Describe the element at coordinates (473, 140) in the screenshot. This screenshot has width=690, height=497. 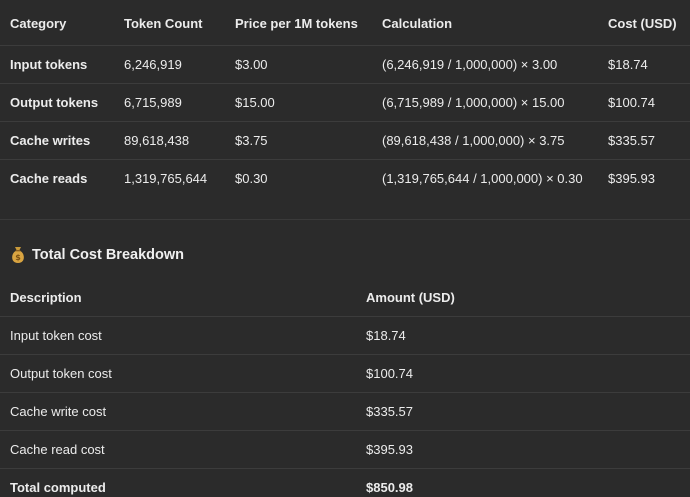
I see `calculation-cell: (89,618,438 / 1,000,000) × 3.75` at that location.